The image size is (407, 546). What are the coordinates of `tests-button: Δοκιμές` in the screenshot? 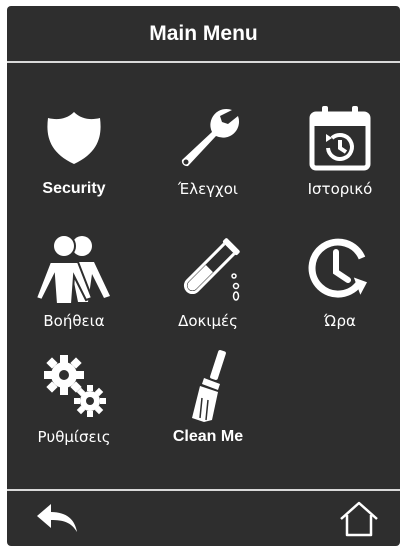 It's located at (208, 280).